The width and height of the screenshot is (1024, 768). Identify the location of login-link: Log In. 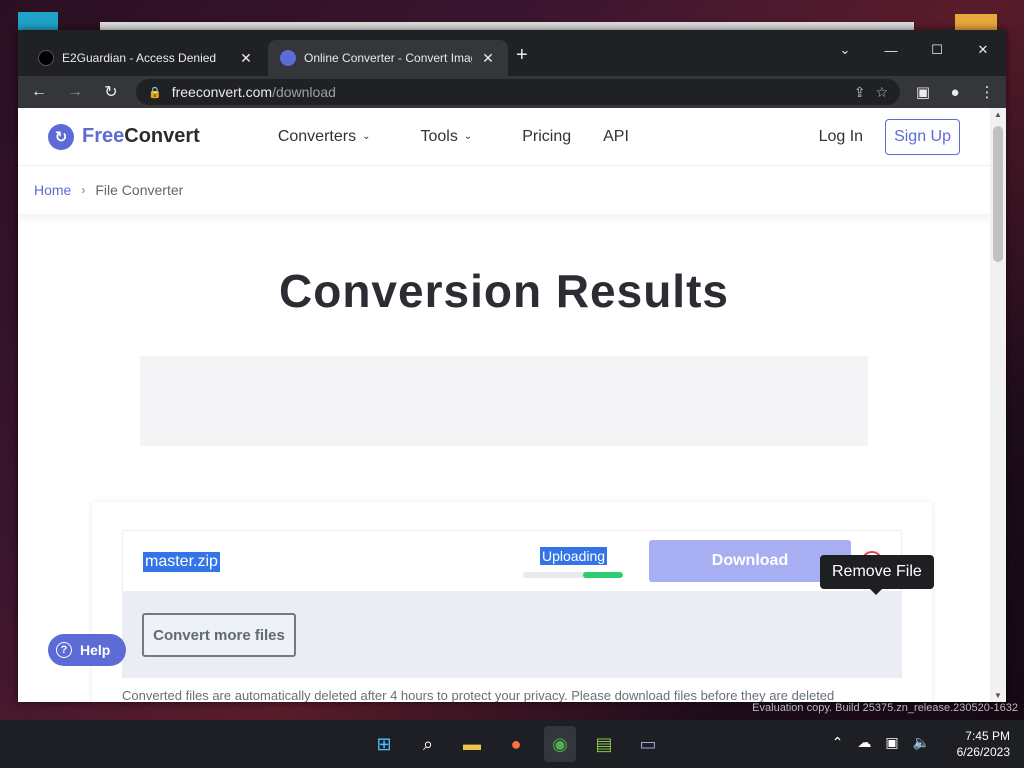
(841, 137).